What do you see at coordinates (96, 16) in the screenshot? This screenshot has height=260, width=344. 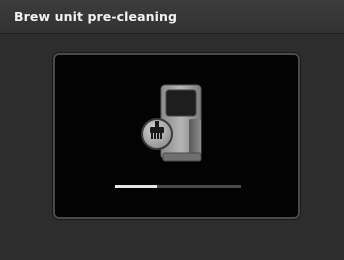 I see `page-title: Brew unit pre-cleaning` at bounding box center [96, 16].